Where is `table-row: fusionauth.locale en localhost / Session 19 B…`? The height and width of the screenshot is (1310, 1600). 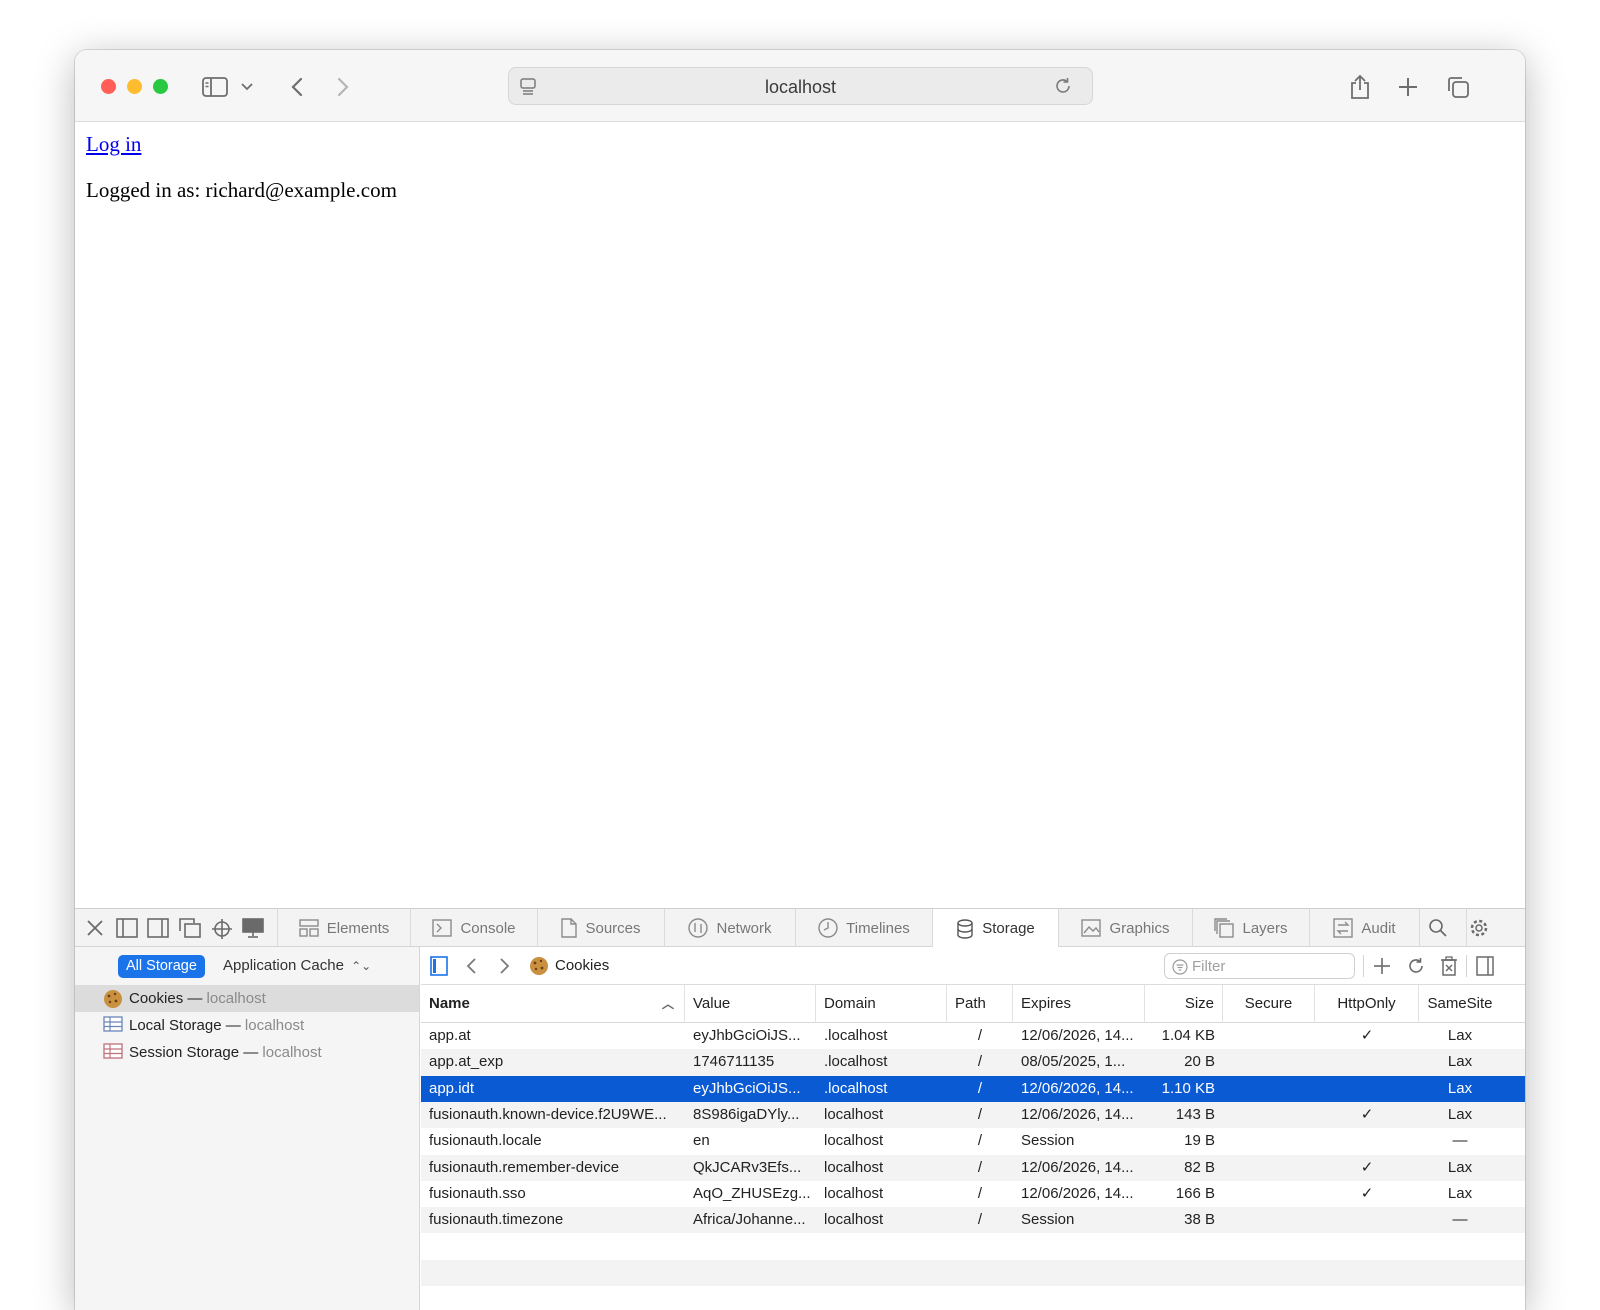
table-row: fusionauth.locale en localhost / Session 19 B… is located at coordinates (973, 1141).